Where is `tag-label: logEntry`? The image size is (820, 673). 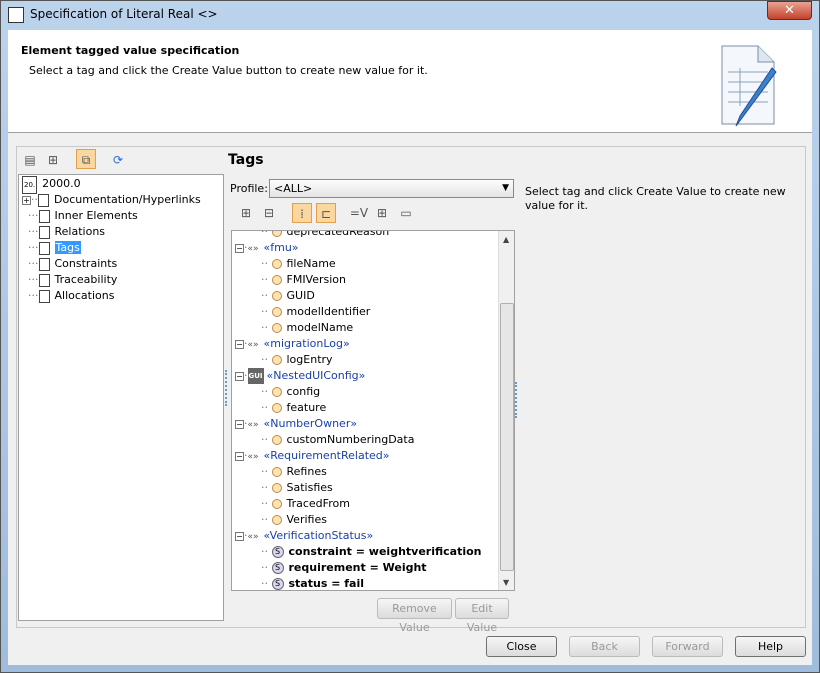
tag-label: logEntry is located at coordinates (309, 359).